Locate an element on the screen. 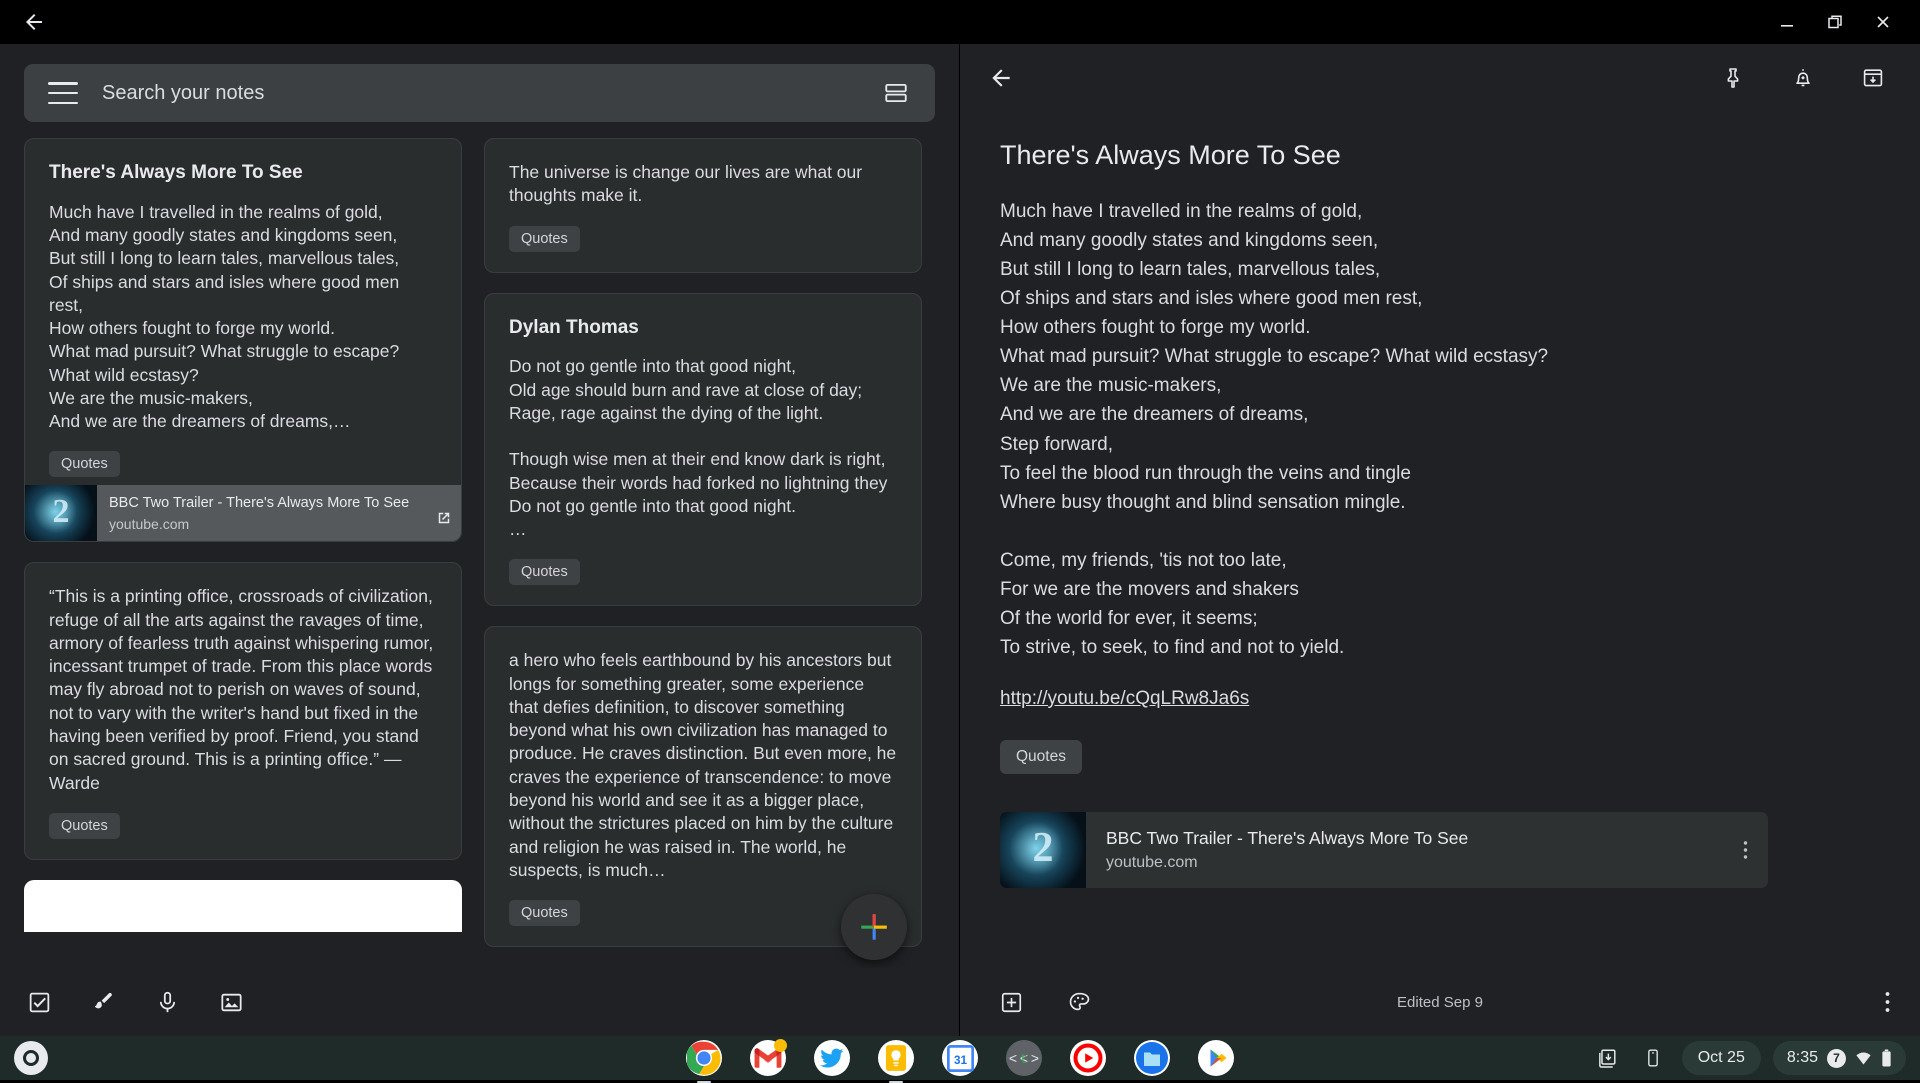 The width and height of the screenshot is (1920, 1083). color-palette-icon is located at coordinates (1079, 1002).